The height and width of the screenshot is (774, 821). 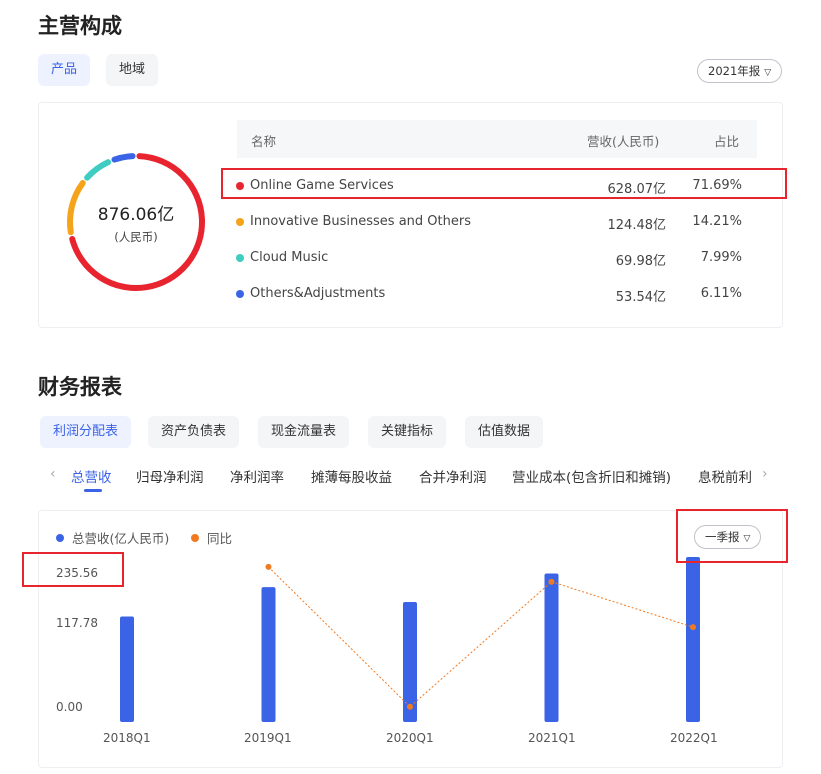 What do you see at coordinates (132, 70) in the screenshot?
I see `tab-region: 地域` at bounding box center [132, 70].